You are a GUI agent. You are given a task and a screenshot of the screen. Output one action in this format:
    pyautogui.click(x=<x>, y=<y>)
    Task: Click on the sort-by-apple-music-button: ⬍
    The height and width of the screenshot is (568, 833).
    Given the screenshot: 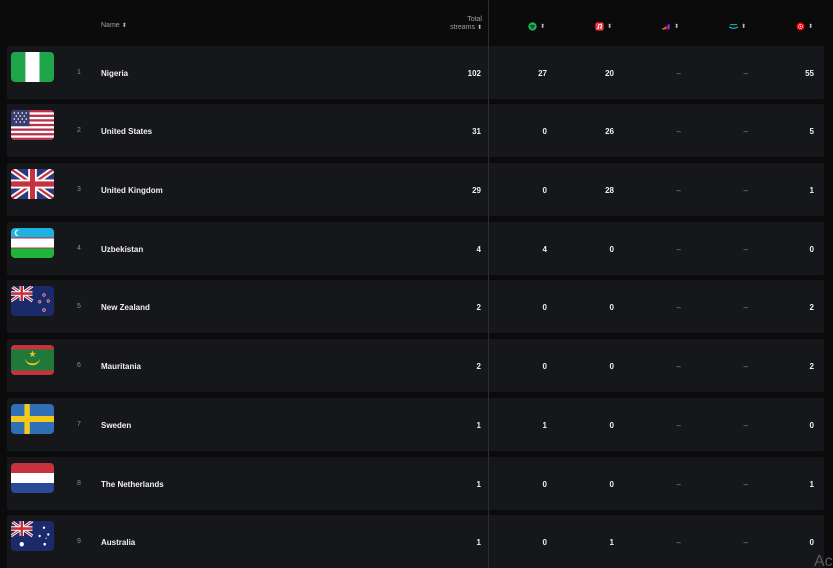 What is the action you would take?
    pyautogui.click(x=603, y=26)
    